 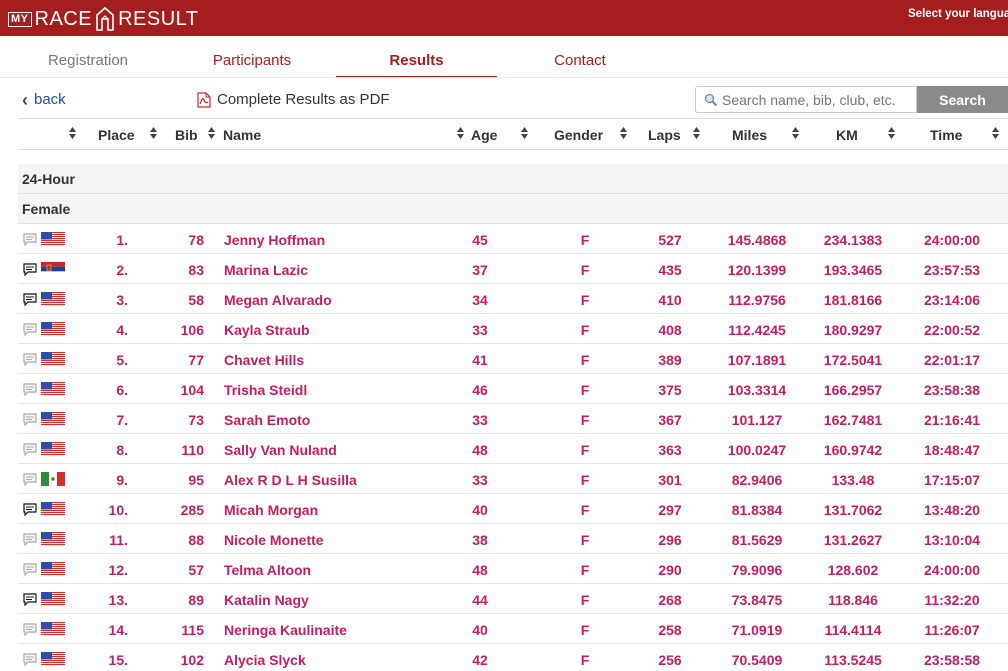 What do you see at coordinates (664, 135) in the screenshot?
I see `column-header-laps: Laps` at bounding box center [664, 135].